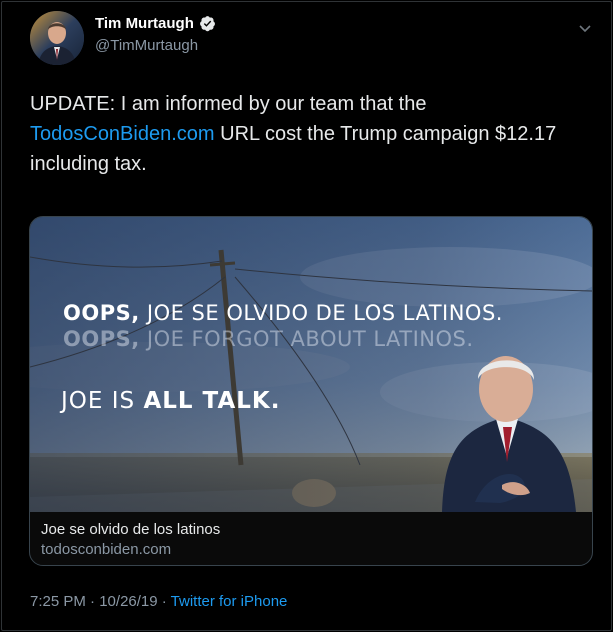 The height and width of the screenshot is (632, 613). What do you see at coordinates (212, 401) in the screenshot?
I see `image-text-line3-bold: ALL TALK.` at bounding box center [212, 401].